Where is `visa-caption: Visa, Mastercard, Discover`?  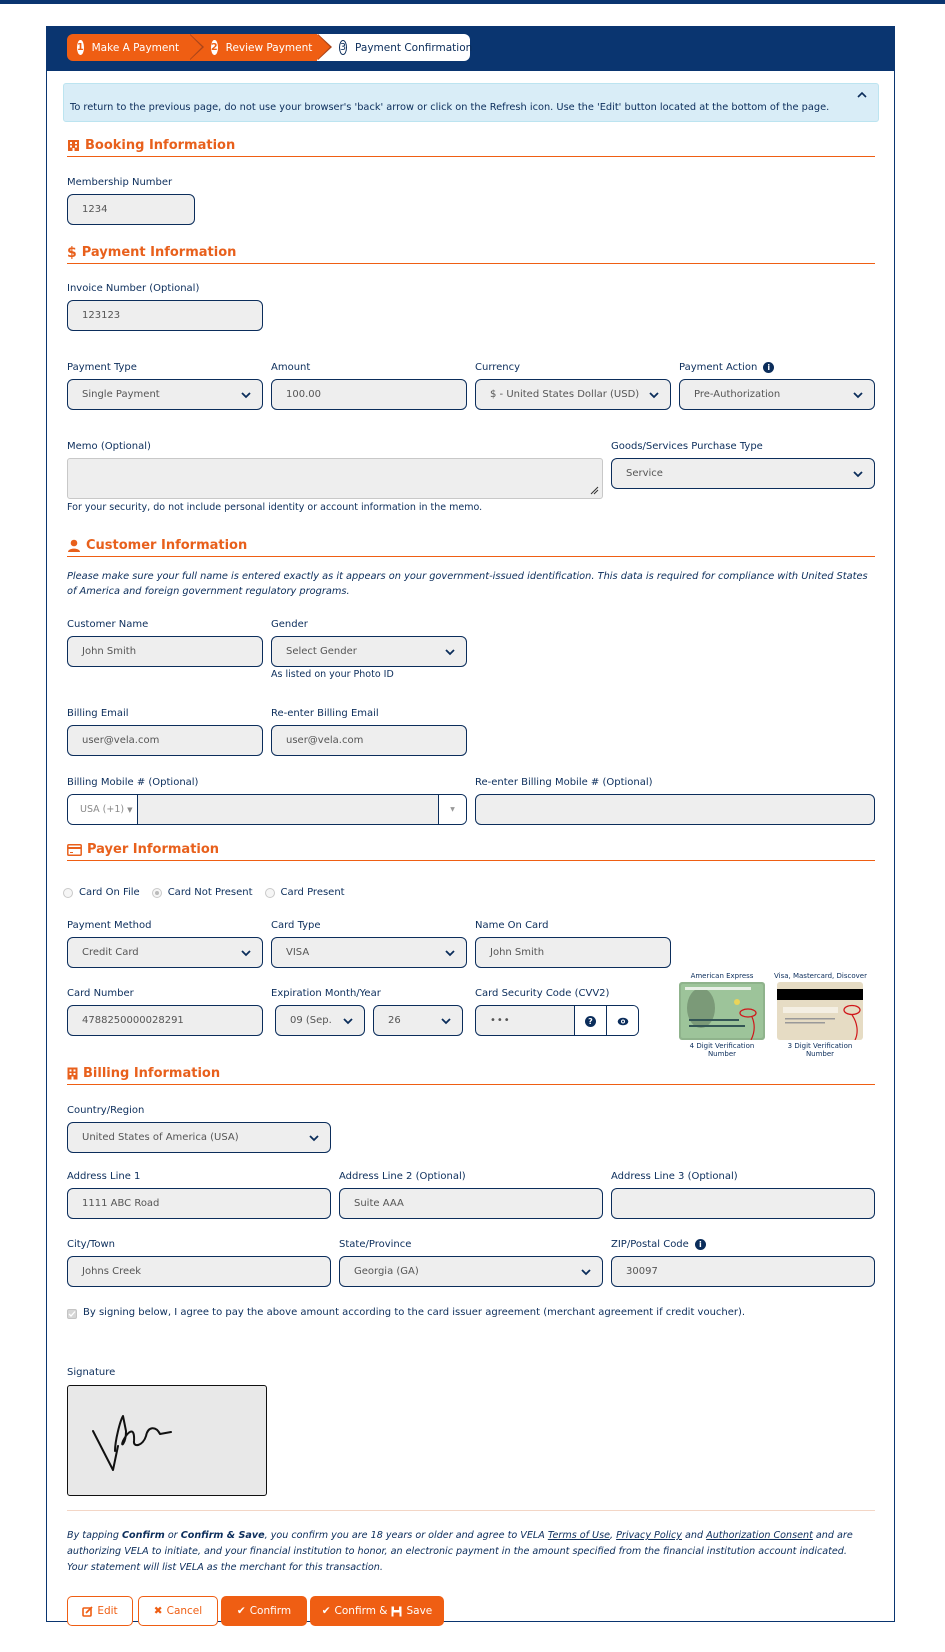
visa-caption: Visa, Mastercard, Discover is located at coordinates (820, 976).